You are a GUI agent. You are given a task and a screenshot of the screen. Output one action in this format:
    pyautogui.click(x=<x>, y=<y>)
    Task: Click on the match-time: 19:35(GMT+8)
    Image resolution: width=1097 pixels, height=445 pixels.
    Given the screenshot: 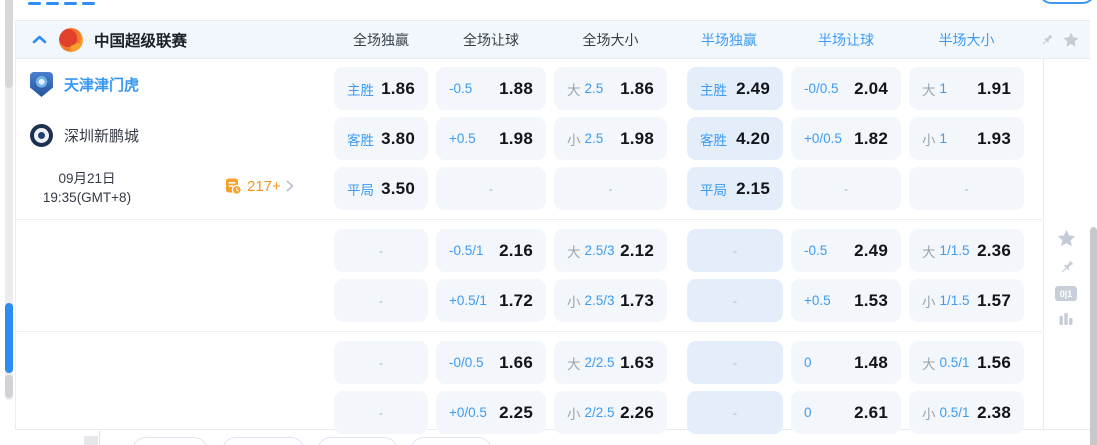 What is the action you would take?
    pyautogui.click(x=87, y=197)
    